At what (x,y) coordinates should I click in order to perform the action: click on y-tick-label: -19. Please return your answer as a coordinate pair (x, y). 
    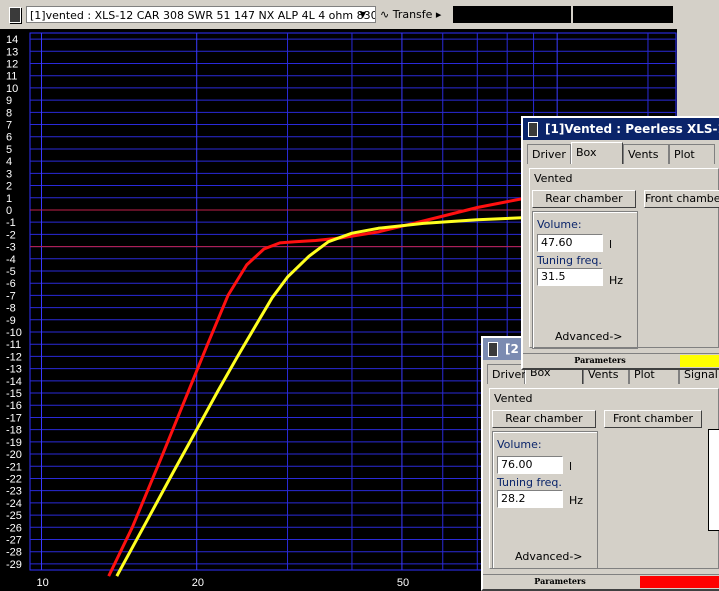
    Looking at the image, I should click on (14, 443).